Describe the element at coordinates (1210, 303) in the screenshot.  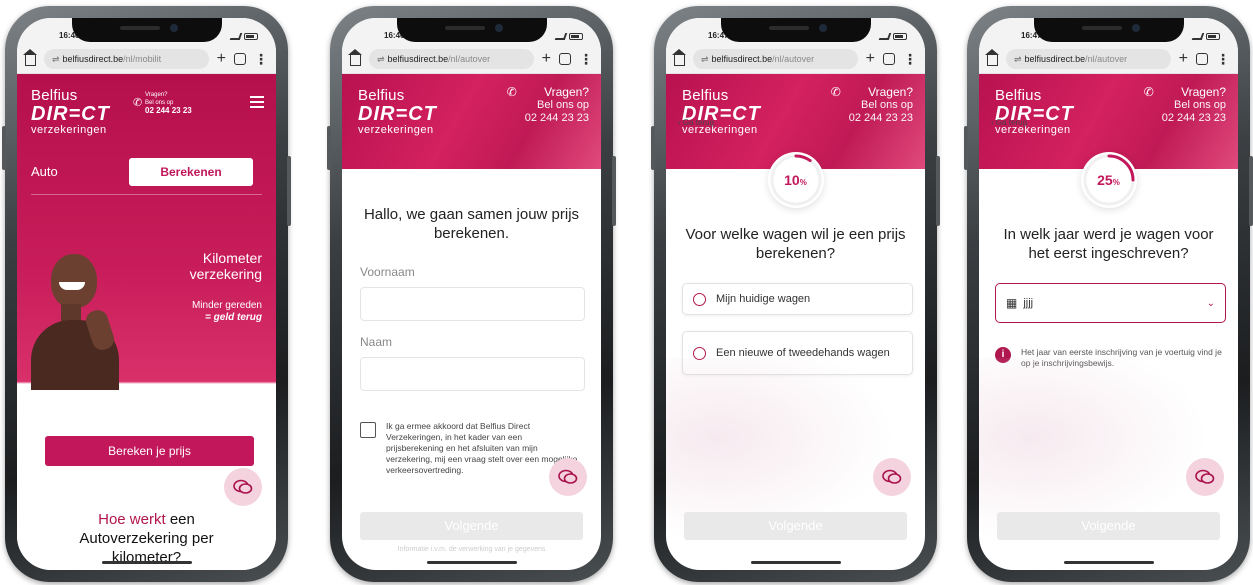
I see `chevron-down-icon: ⌄` at that location.